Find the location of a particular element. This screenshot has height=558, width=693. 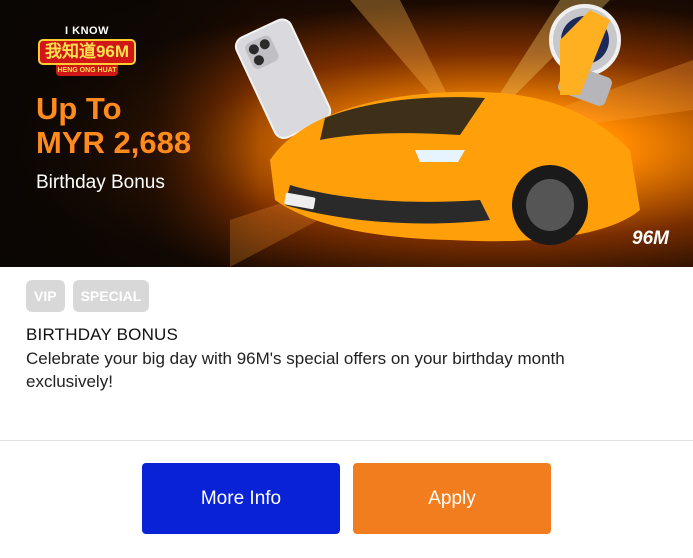

divider is located at coordinates (346, 440).